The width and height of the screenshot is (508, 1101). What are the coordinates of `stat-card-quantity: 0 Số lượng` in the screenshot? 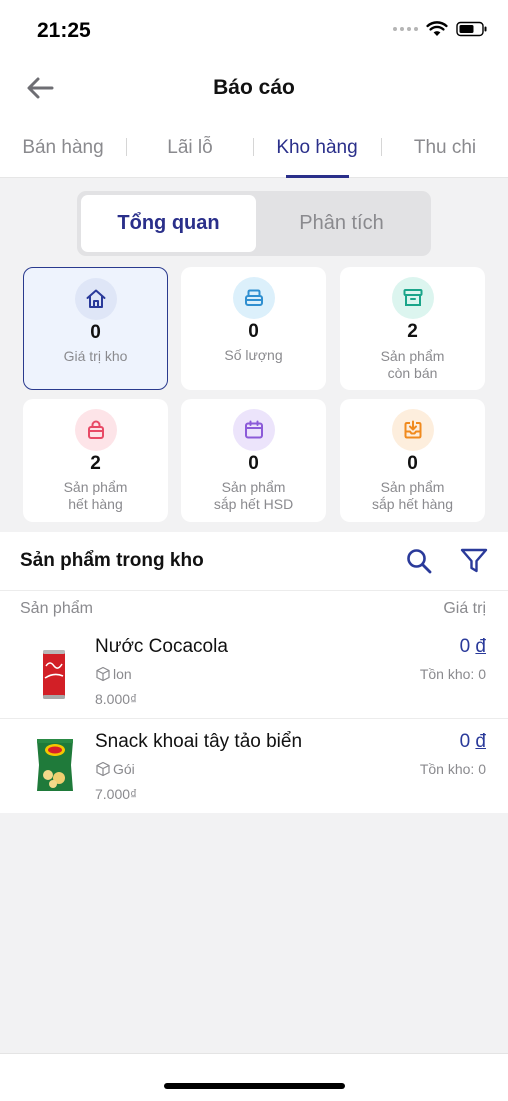 It's located at (253, 328).